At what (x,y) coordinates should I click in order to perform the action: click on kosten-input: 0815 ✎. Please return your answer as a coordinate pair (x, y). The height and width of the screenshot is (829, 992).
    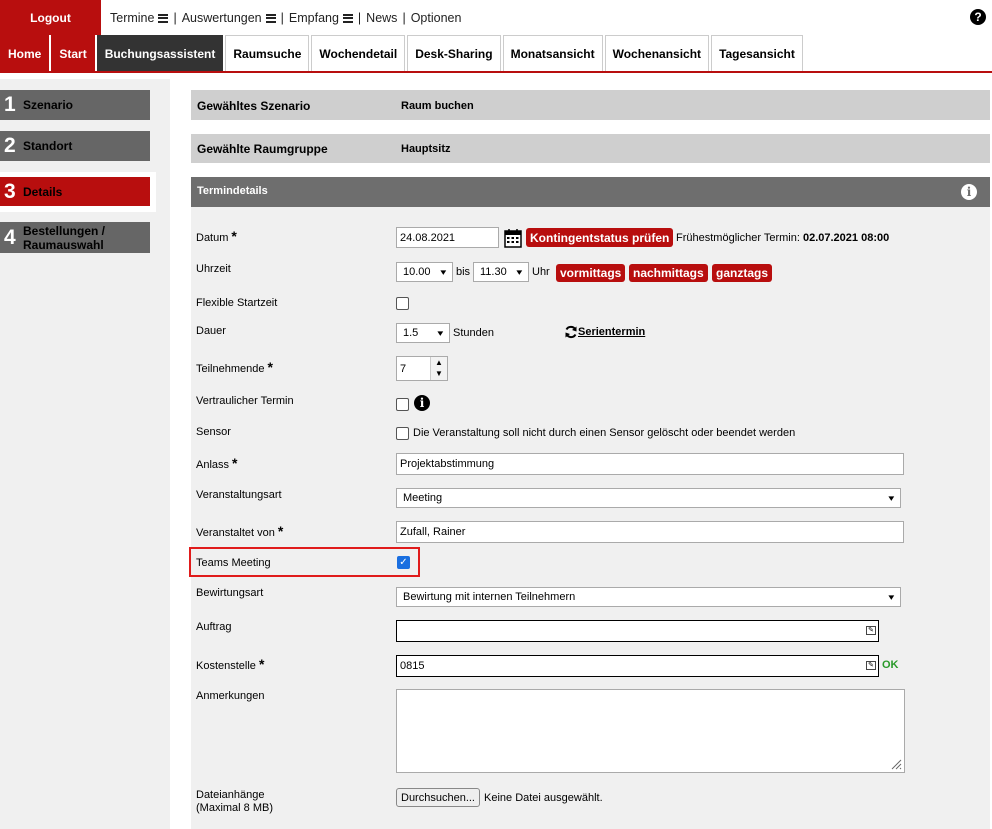
    Looking at the image, I should click on (637, 666).